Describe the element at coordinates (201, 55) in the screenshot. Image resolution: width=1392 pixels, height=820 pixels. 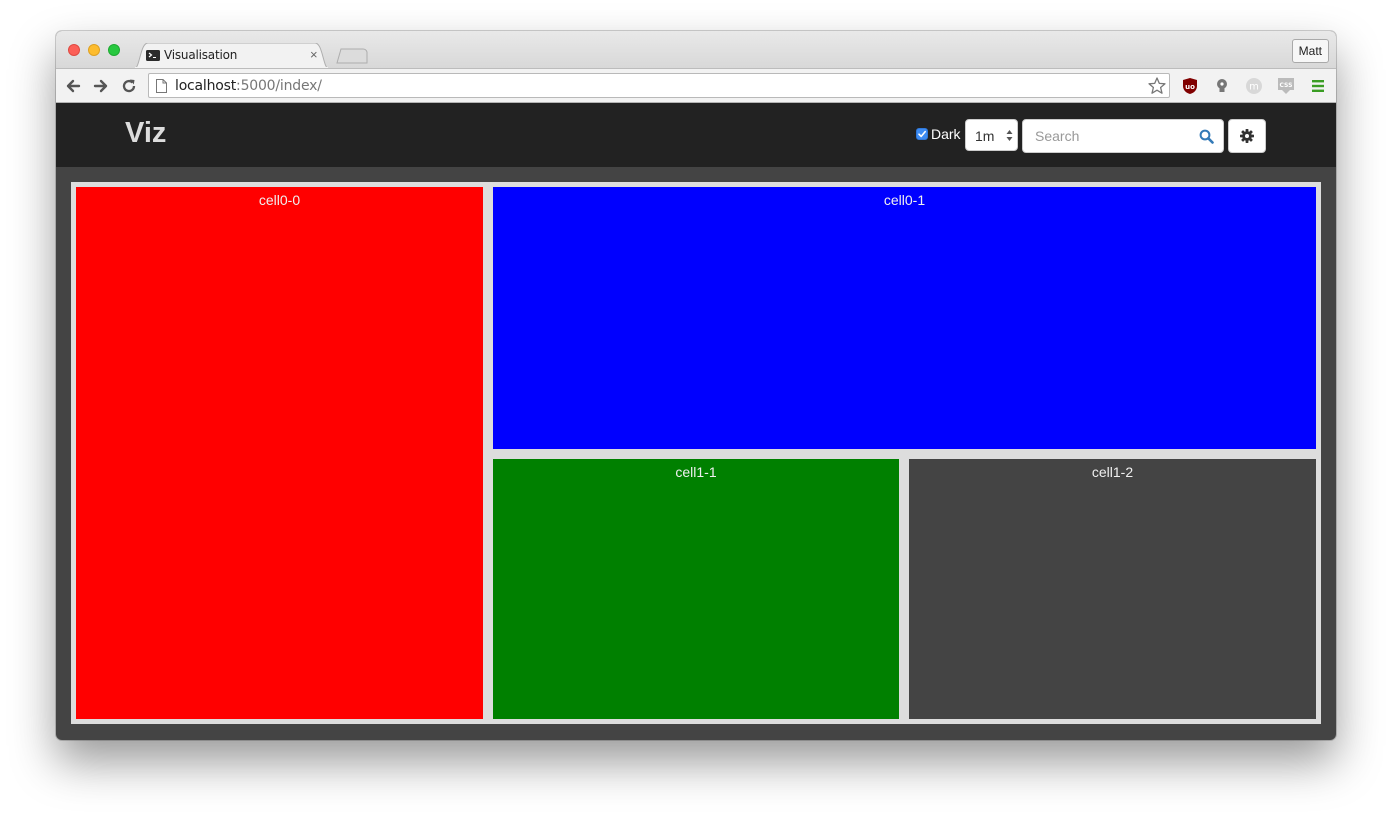
I see `tab-title: Visualisation` at that location.